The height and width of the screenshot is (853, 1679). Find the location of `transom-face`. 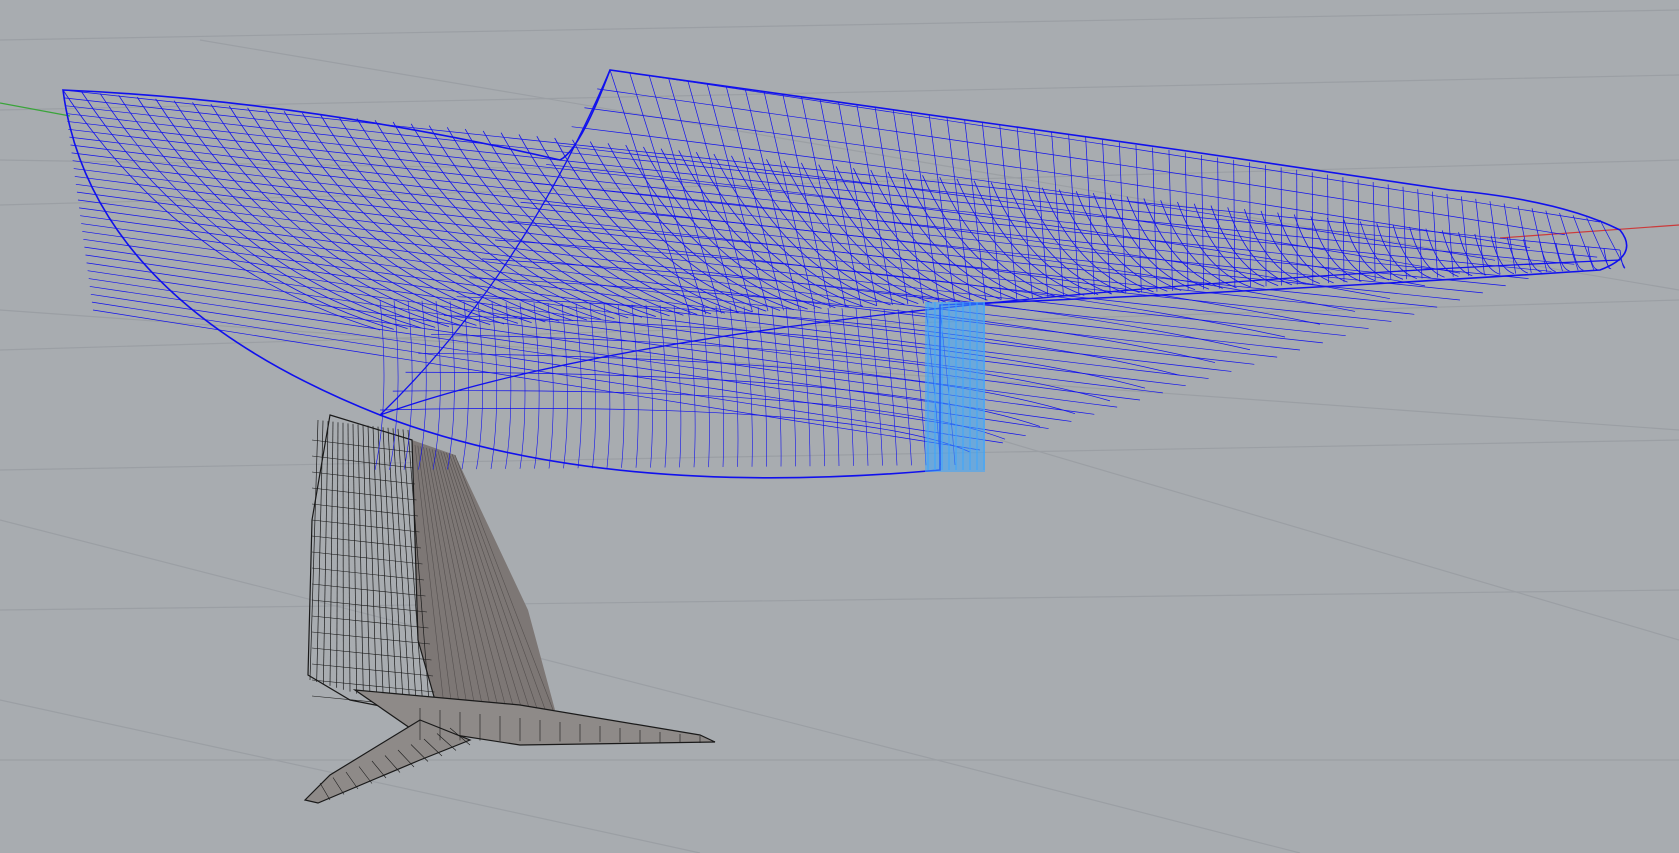

transom-face is located at coordinates (955, 387).